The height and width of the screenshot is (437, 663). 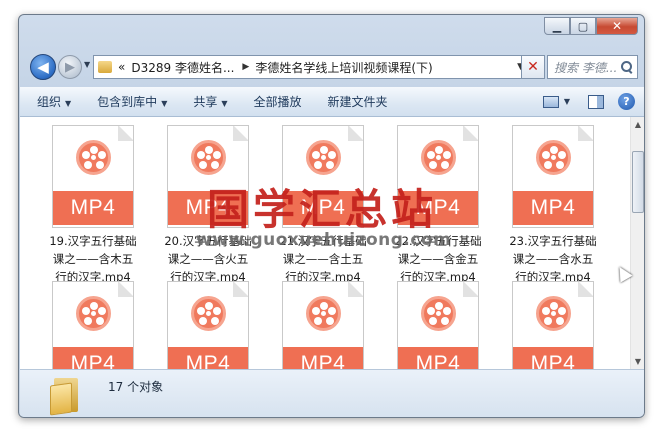 I want to click on chevron-right-icon: ▶, so click(x=245, y=67).